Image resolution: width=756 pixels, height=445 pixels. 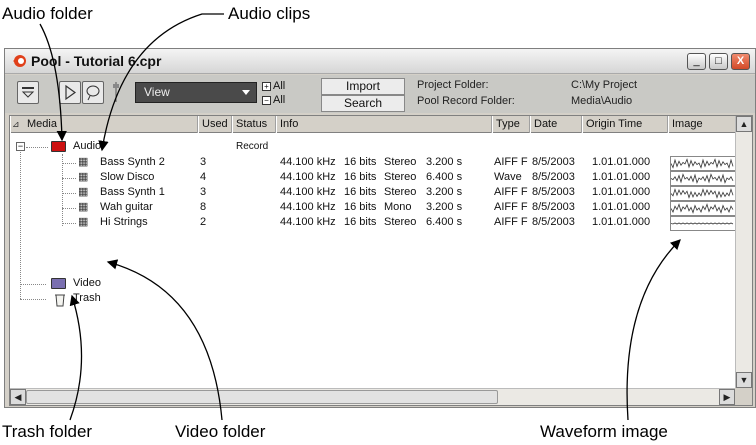 What do you see at coordinates (696, 61) in the screenshot?
I see `minimize-button: _` at bounding box center [696, 61].